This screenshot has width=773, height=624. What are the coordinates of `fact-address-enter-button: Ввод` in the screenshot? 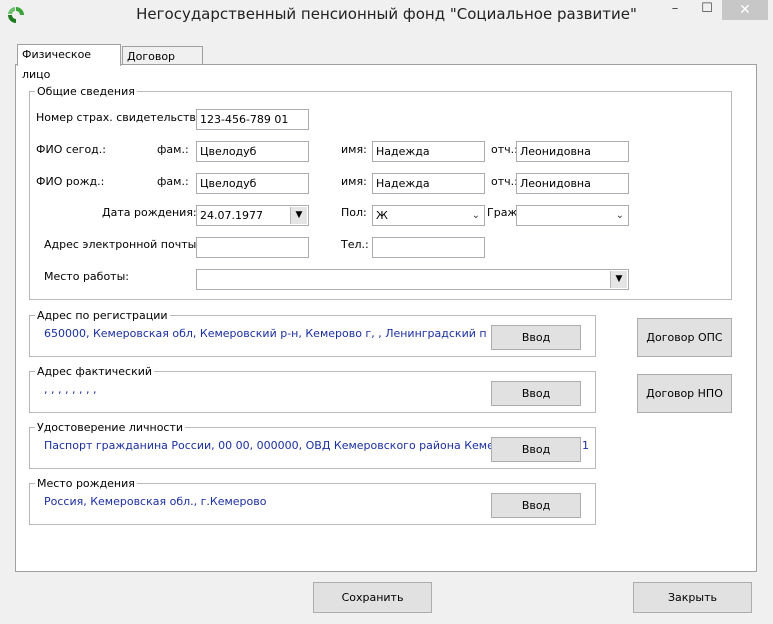 It's located at (536, 393).